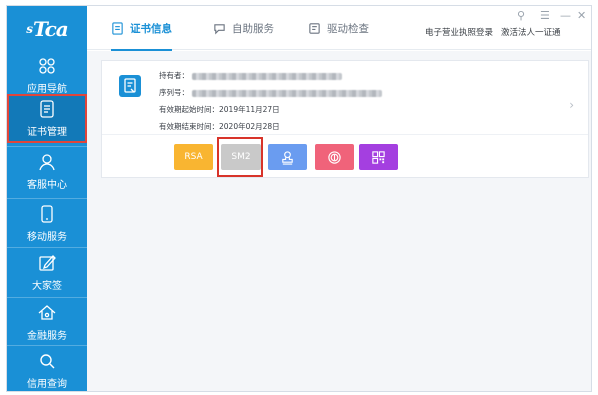  Describe the element at coordinates (345, 134) in the screenshot. I see `divider` at that location.